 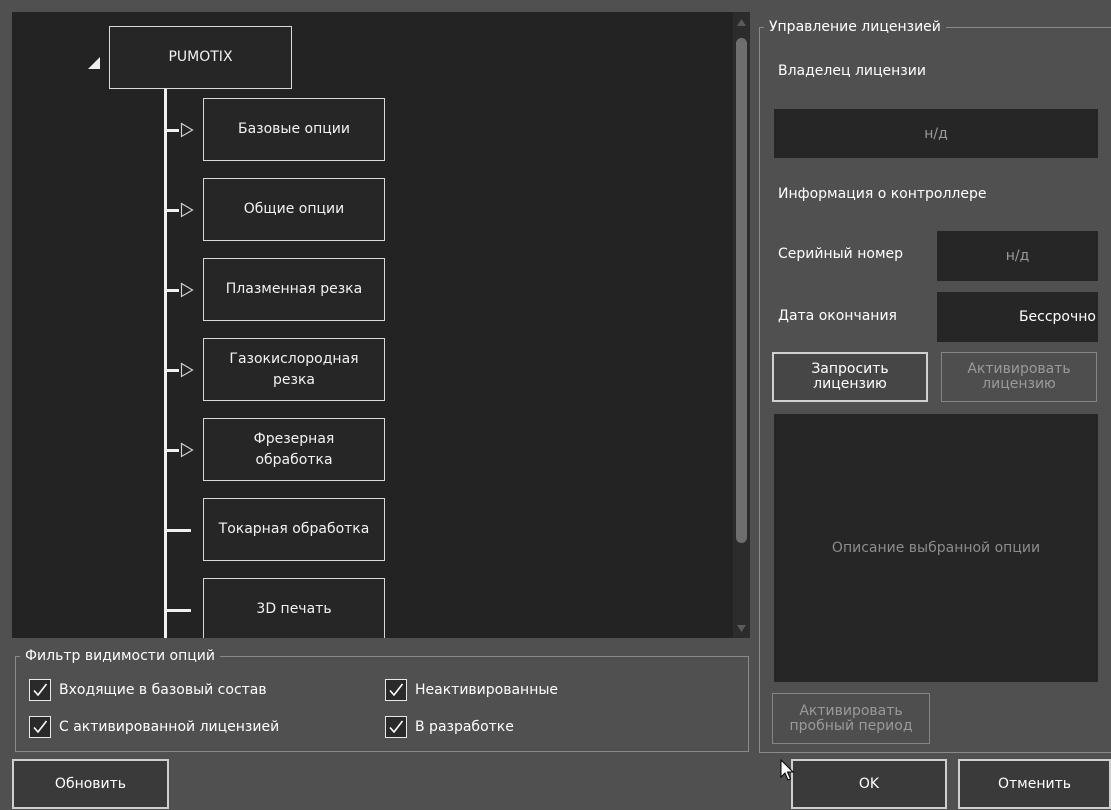 I want to click on serial-number-field: н/д, so click(x=1017, y=256).